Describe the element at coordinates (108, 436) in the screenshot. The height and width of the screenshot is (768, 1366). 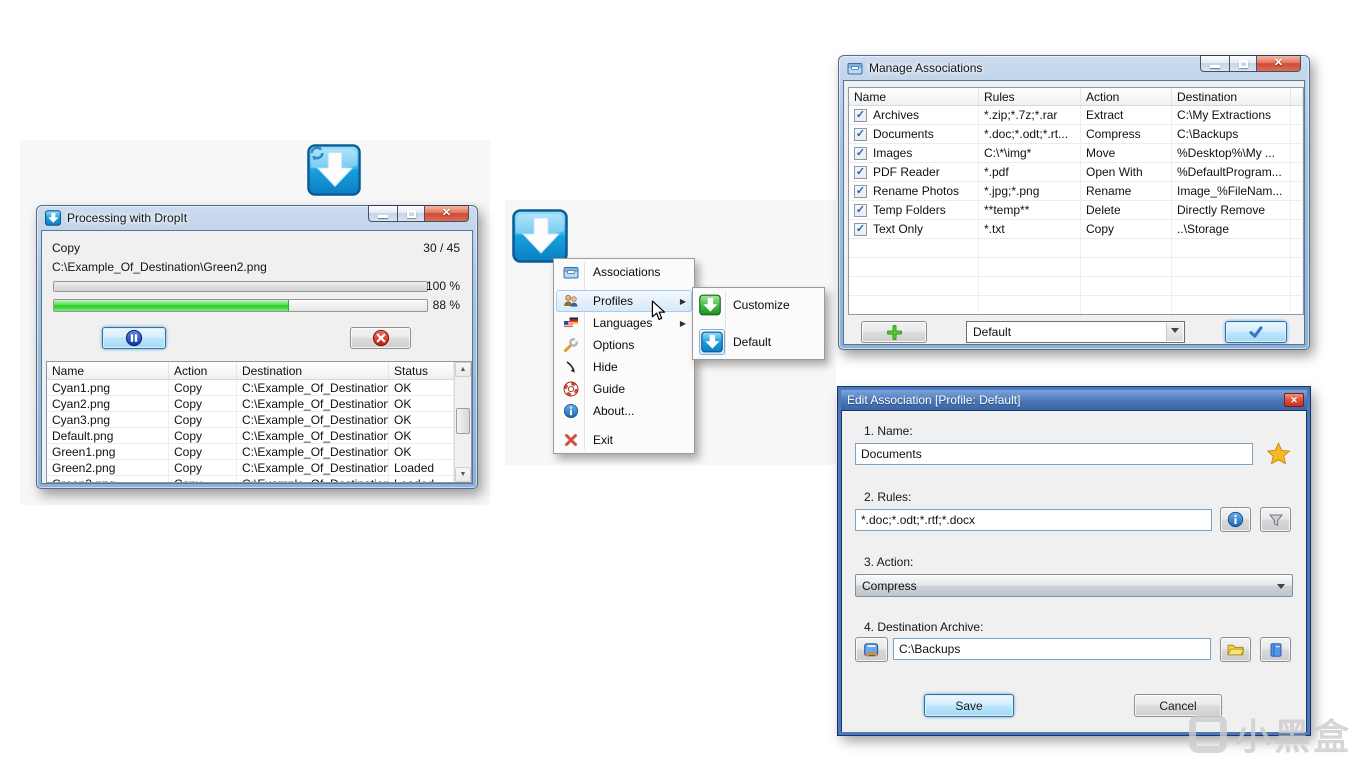
I see `cell-name: Default.png` at that location.